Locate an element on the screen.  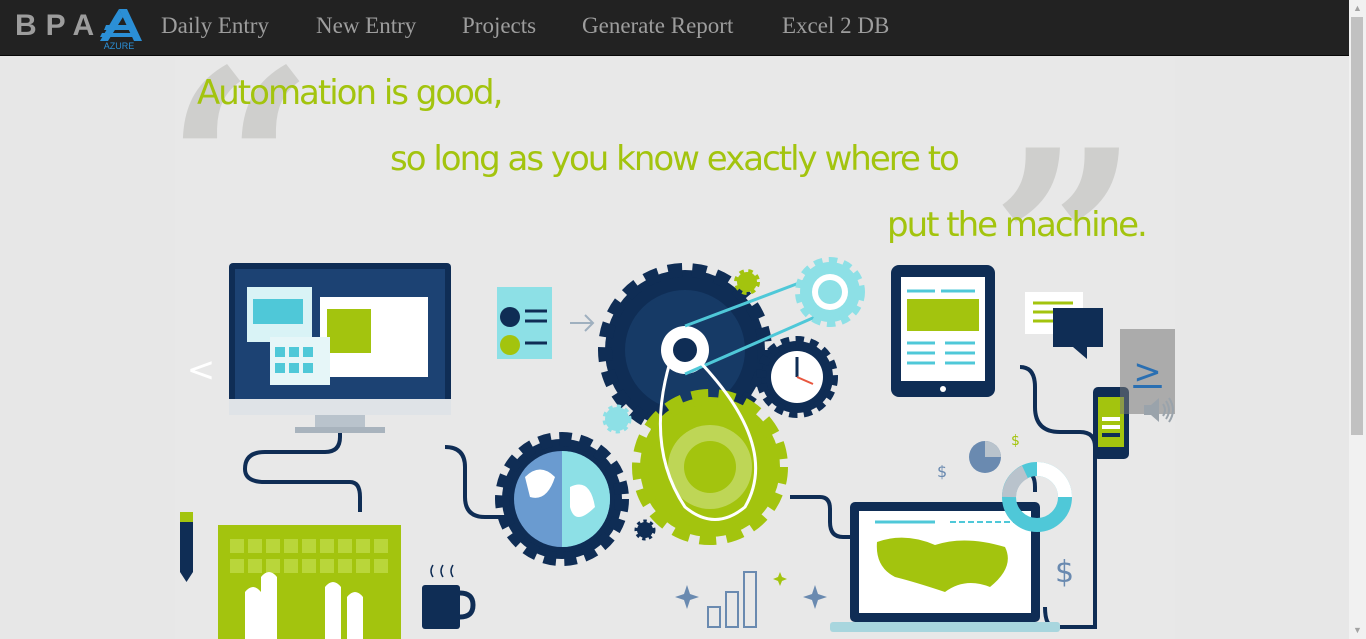
scroll-down-arrow-icon: ▼ is located at coordinates (1357, 630).